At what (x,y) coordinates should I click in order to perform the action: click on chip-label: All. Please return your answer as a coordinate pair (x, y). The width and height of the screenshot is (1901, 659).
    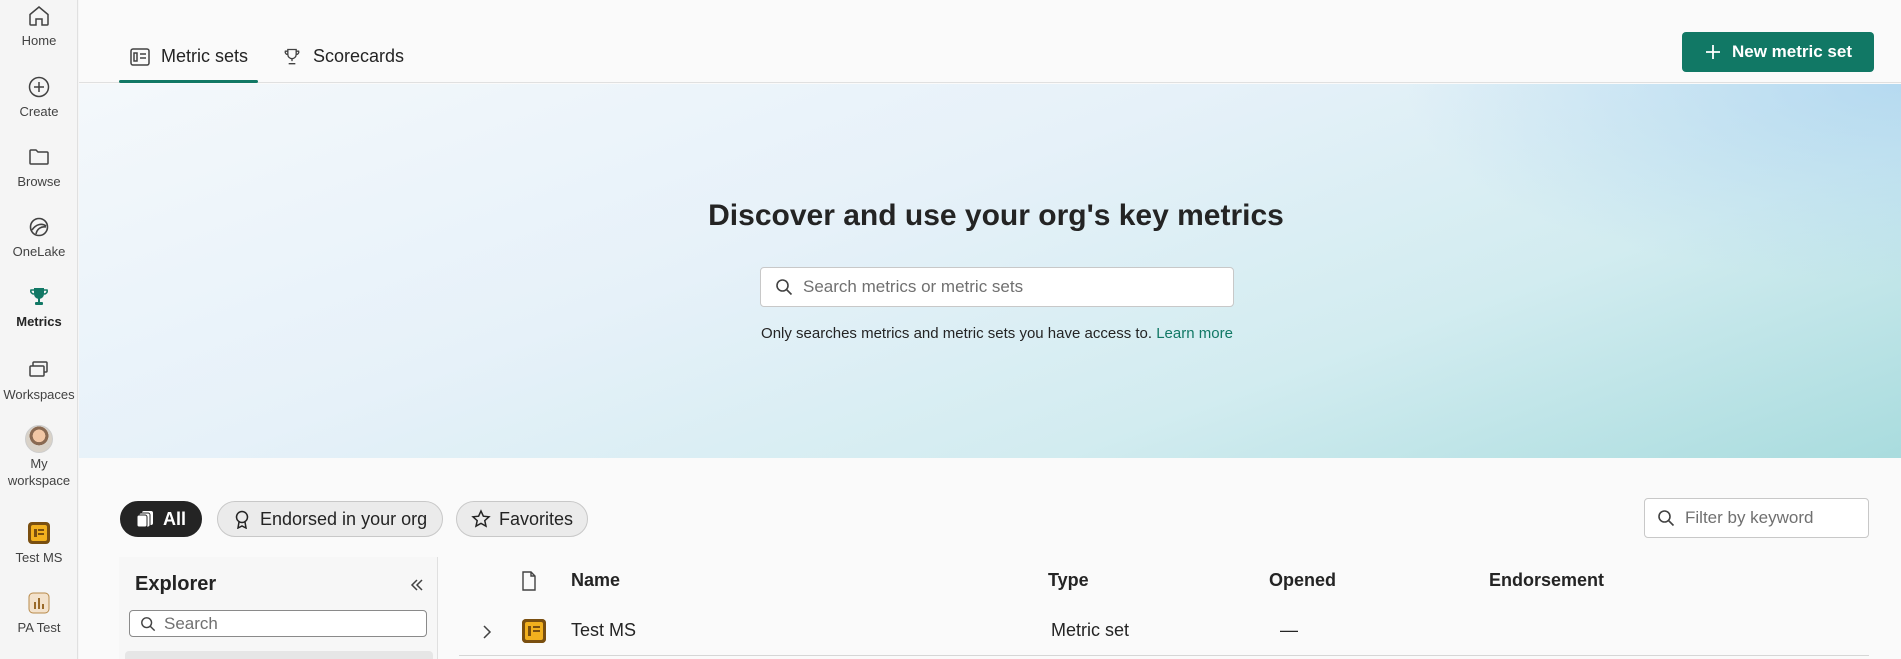
    Looking at the image, I should click on (175, 518).